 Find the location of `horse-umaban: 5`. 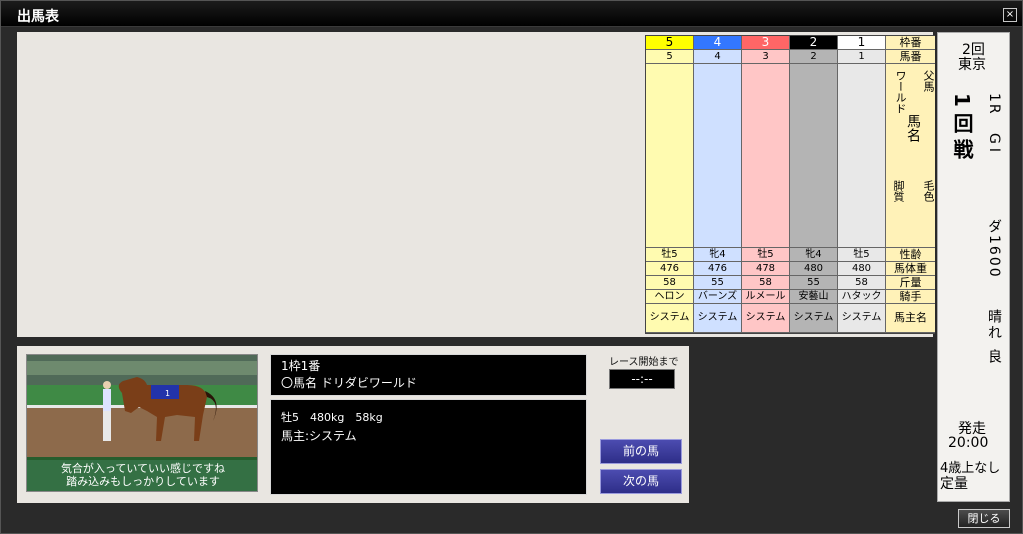

horse-umaban: 5 is located at coordinates (669, 57).